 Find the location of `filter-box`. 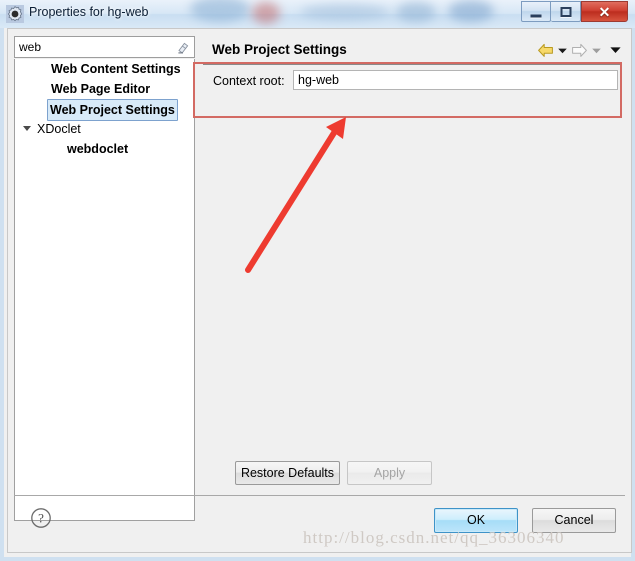

filter-box is located at coordinates (104, 47).